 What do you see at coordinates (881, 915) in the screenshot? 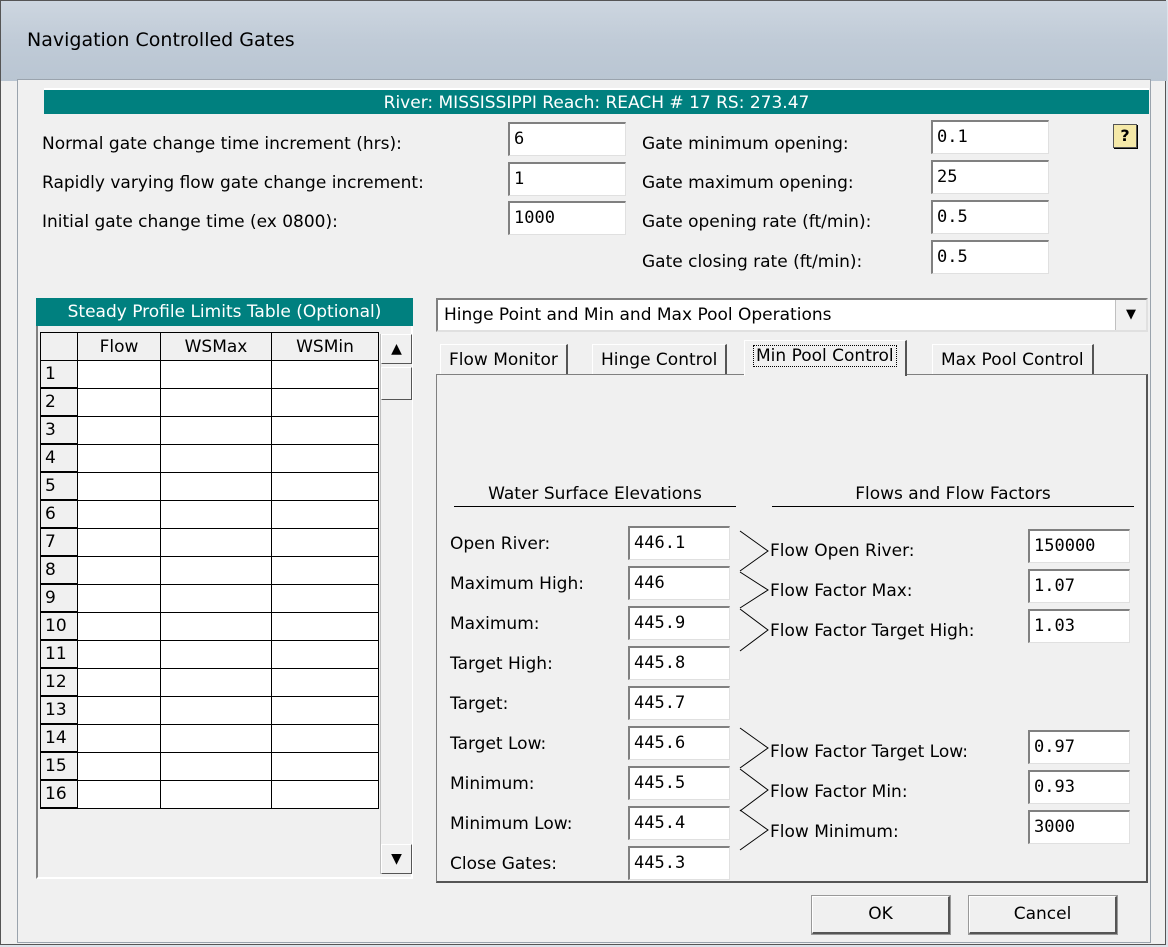
I see `ok-button: OK` at bounding box center [881, 915].